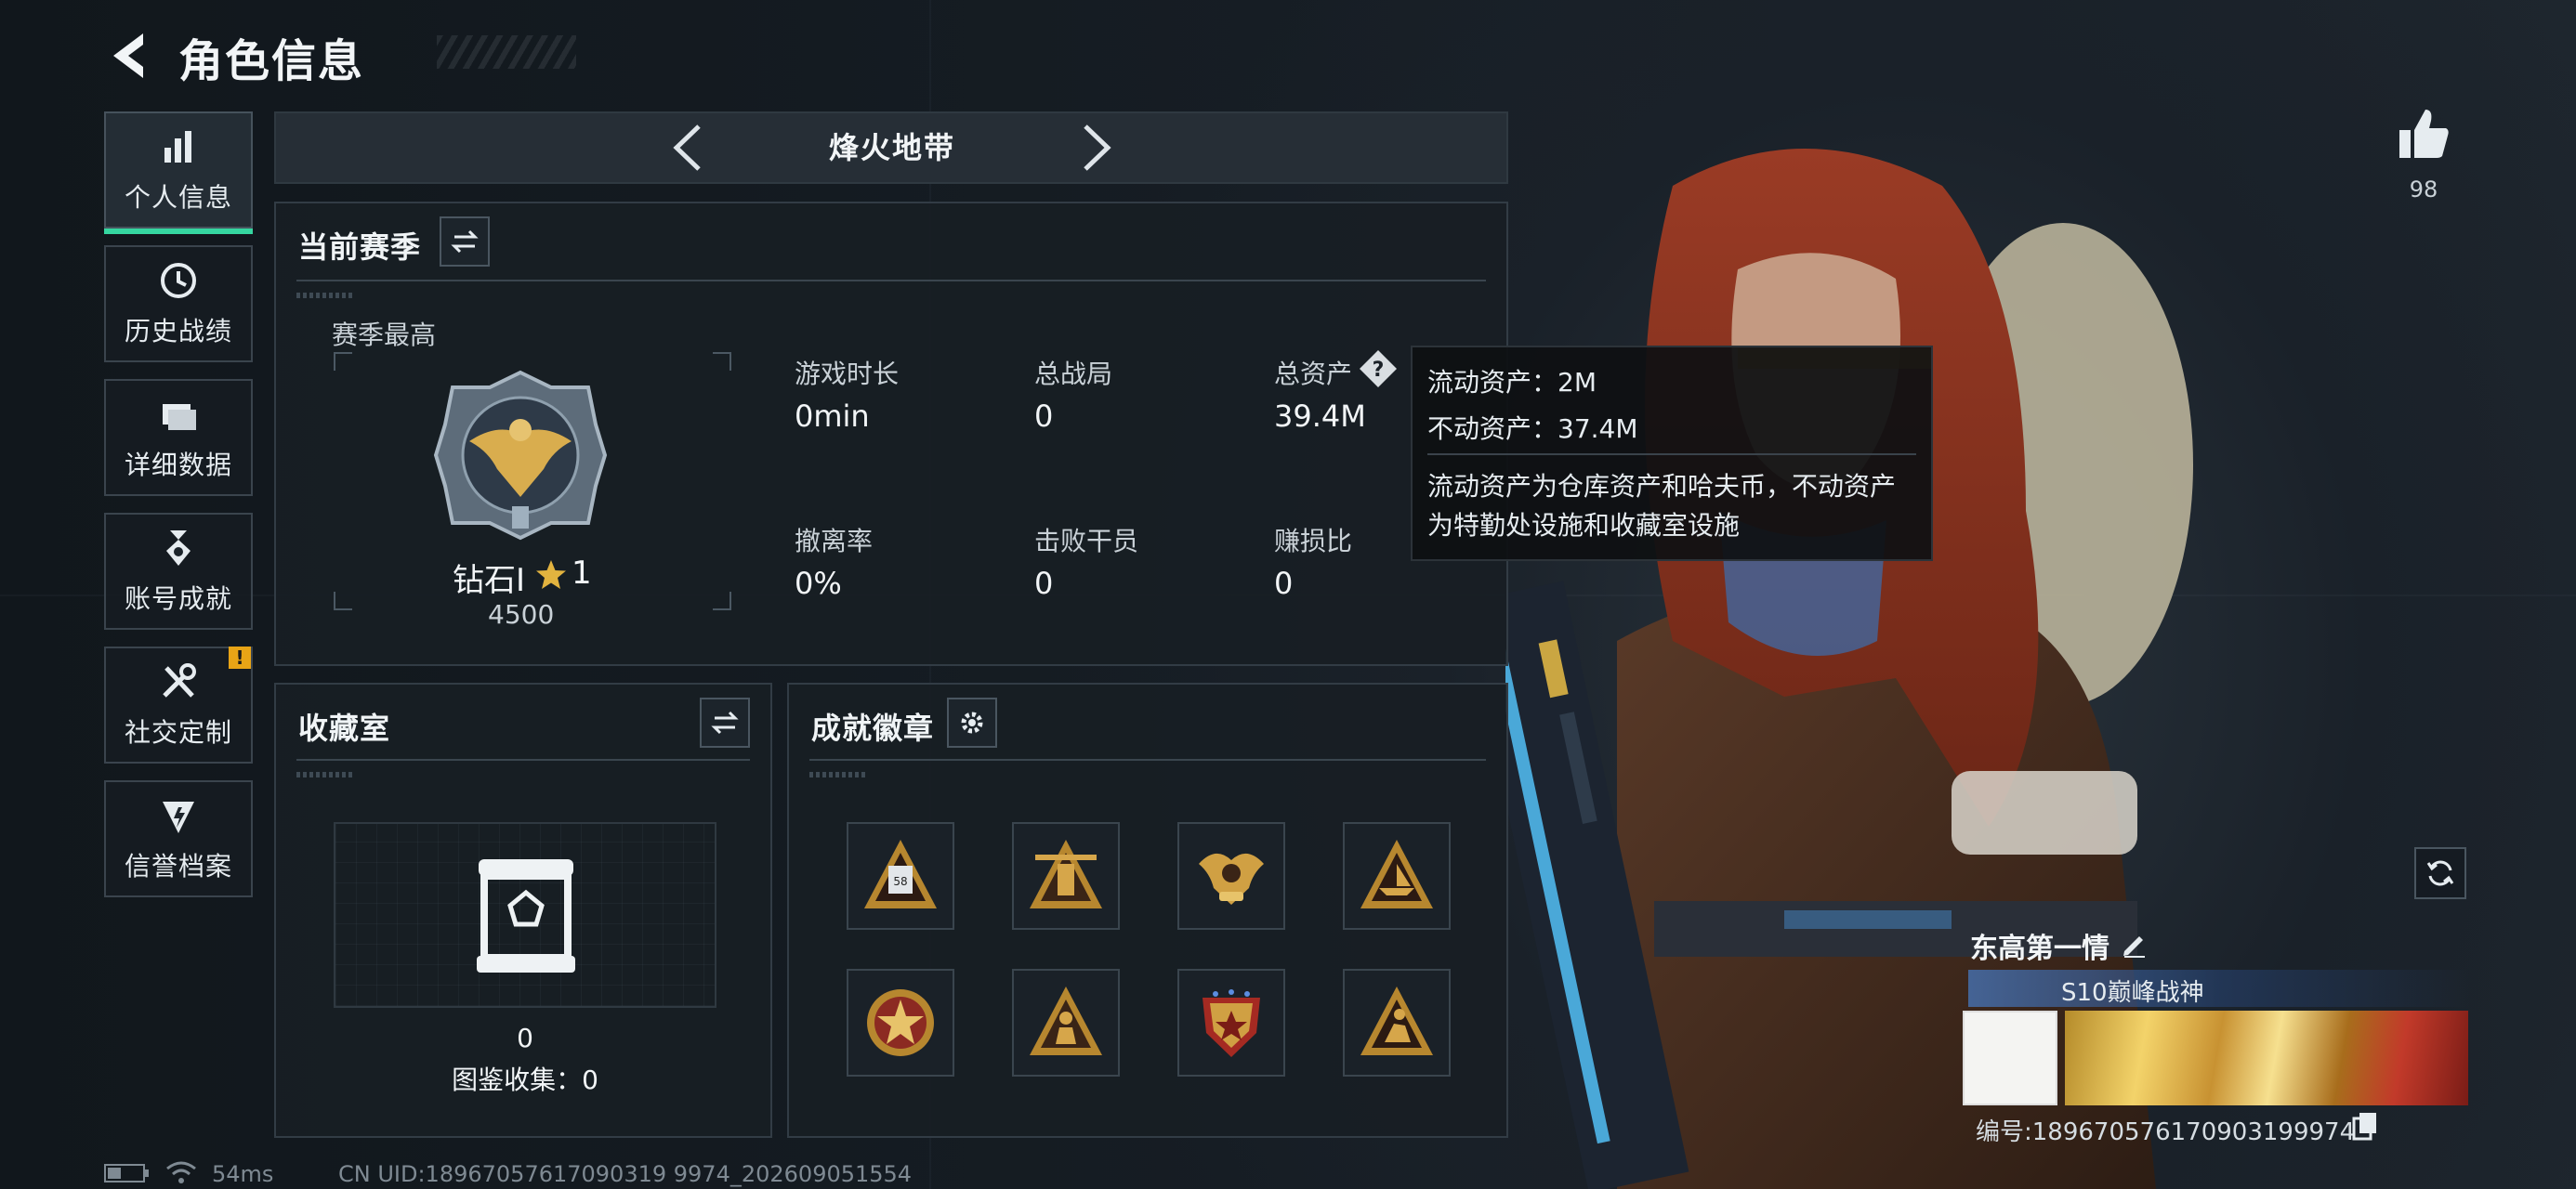 The width and height of the screenshot is (2576, 1189). I want to click on mode-prev-button, so click(689, 147).